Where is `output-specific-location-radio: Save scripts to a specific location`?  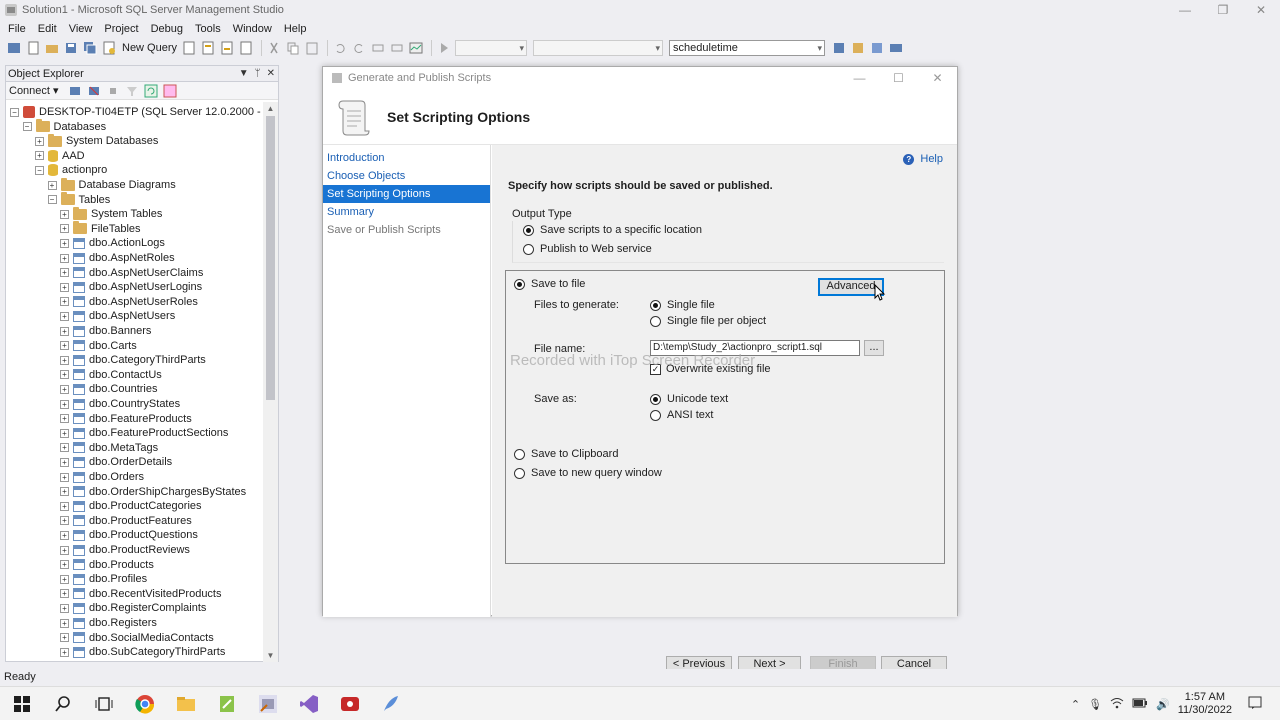
output-specific-location-radio: Save scripts to a specific location is located at coordinates (612, 230).